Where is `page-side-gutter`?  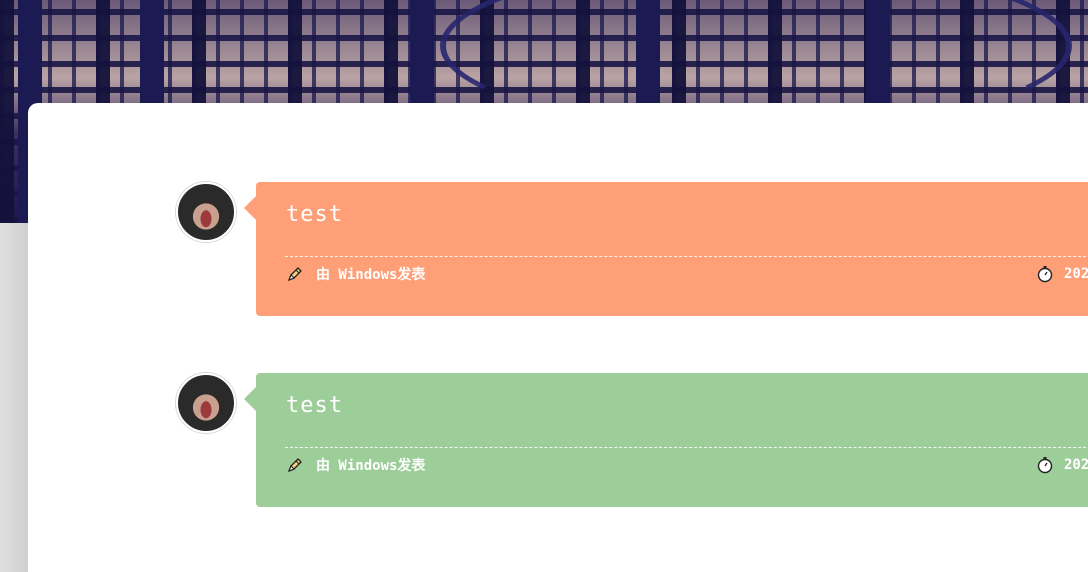
page-side-gutter is located at coordinates (14, 397).